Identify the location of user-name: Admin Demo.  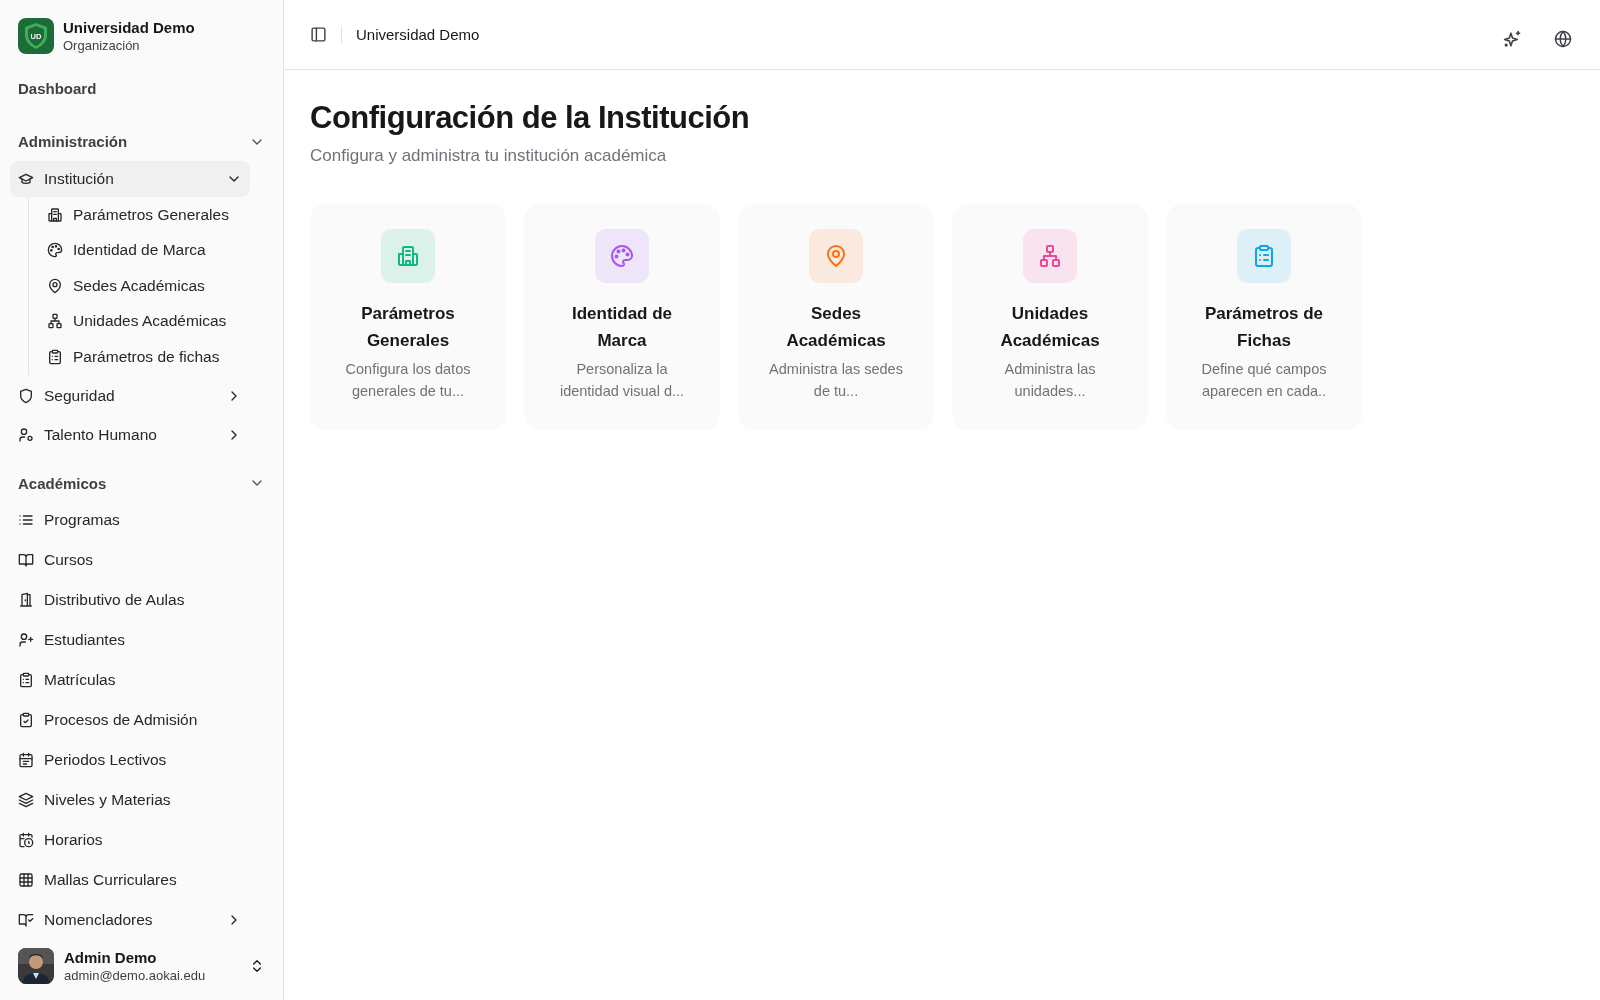
(111, 957).